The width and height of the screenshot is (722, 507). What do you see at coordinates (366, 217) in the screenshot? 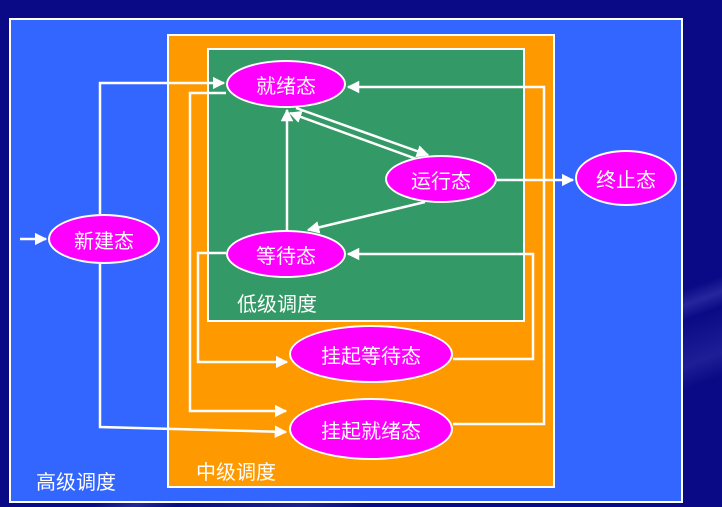
I see `arrow-running-to-waiting` at bounding box center [366, 217].